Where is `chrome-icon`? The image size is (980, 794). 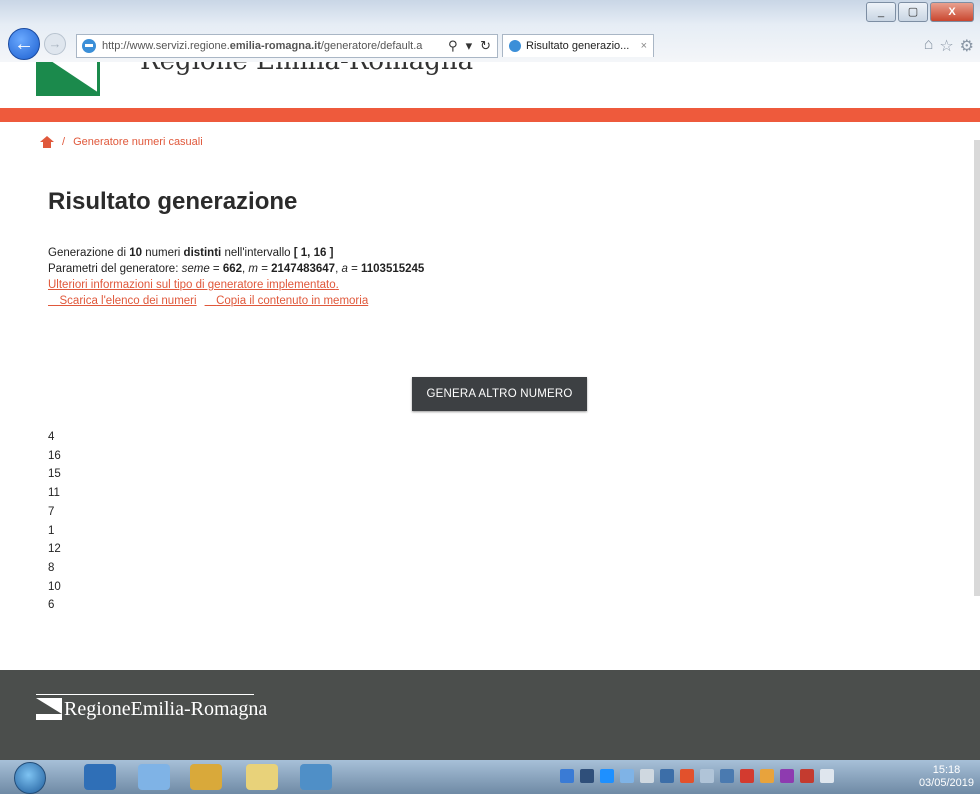 chrome-icon is located at coordinates (206, 777).